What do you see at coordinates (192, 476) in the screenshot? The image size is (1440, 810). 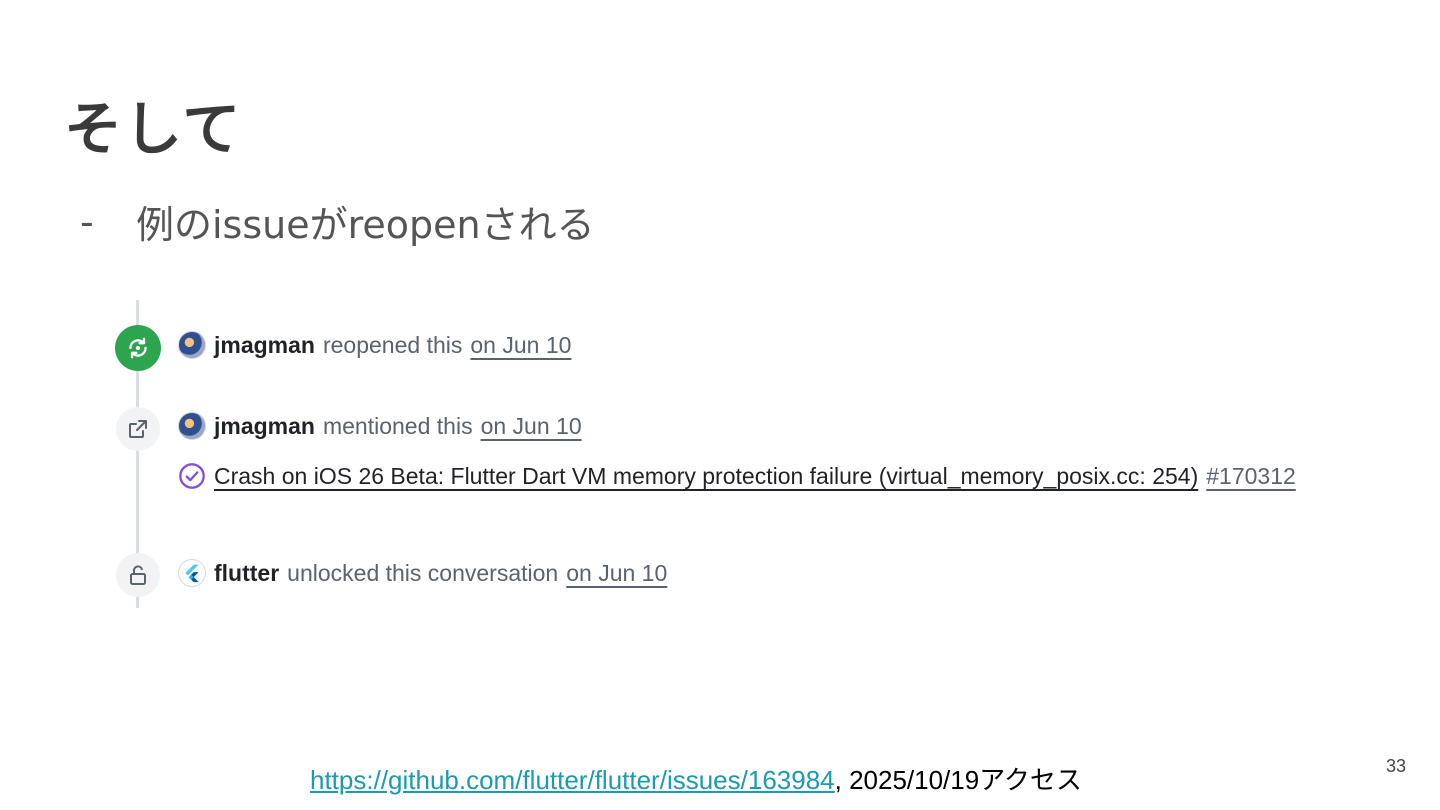 I see `issue-closed-check-icon` at bounding box center [192, 476].